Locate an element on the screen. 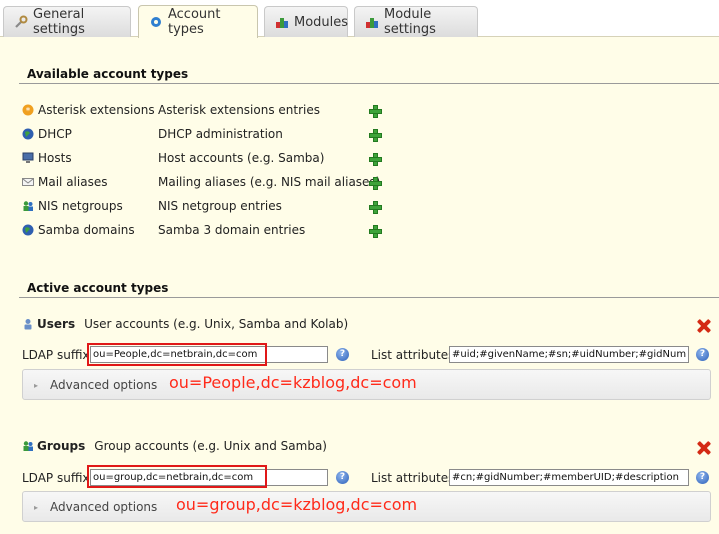  tab-label: Module settings is located at coordinates (410, 22).